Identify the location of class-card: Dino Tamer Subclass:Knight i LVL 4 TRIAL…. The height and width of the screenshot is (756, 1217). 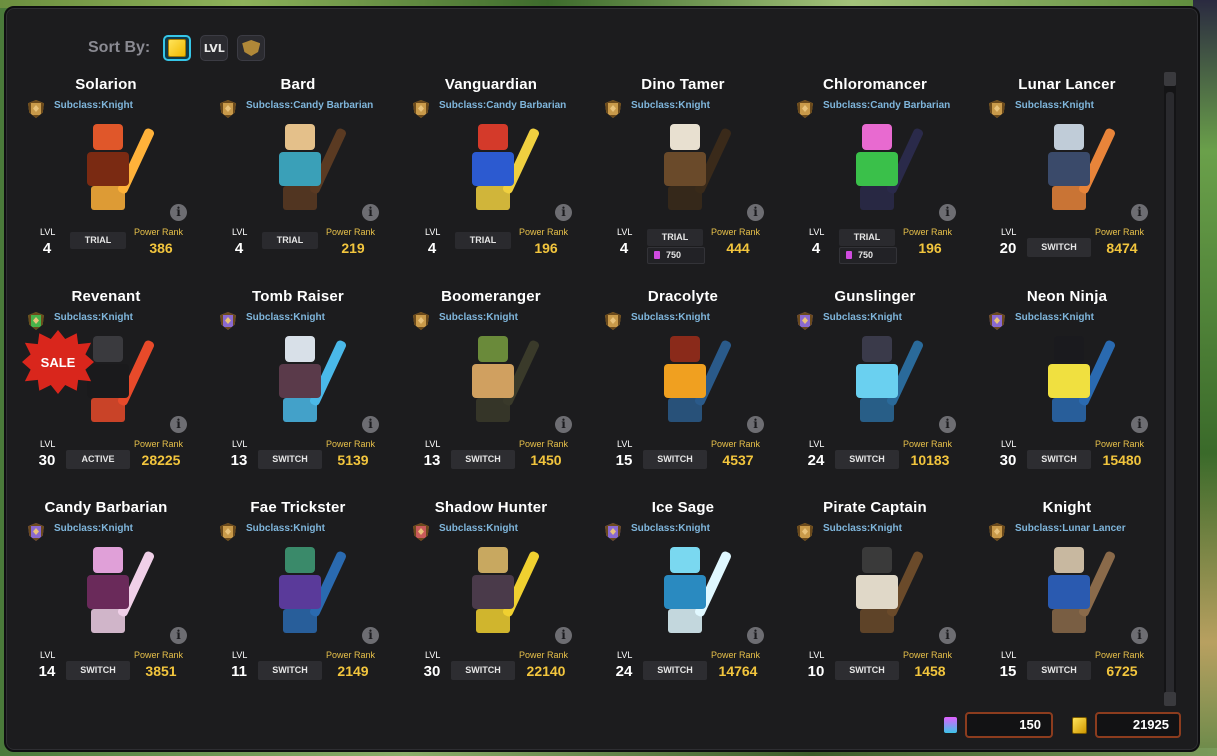
(683, 172).